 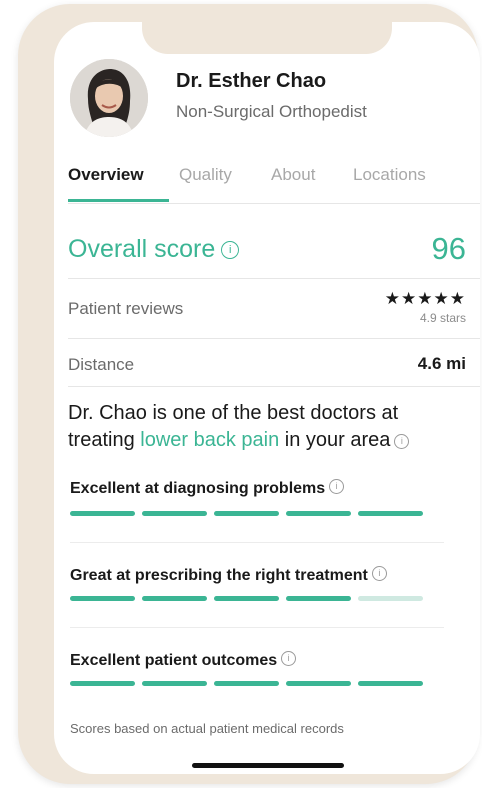 I want to click on criterion-outcomes: Excellent patient outcomes i, so click(x=183, y=660).